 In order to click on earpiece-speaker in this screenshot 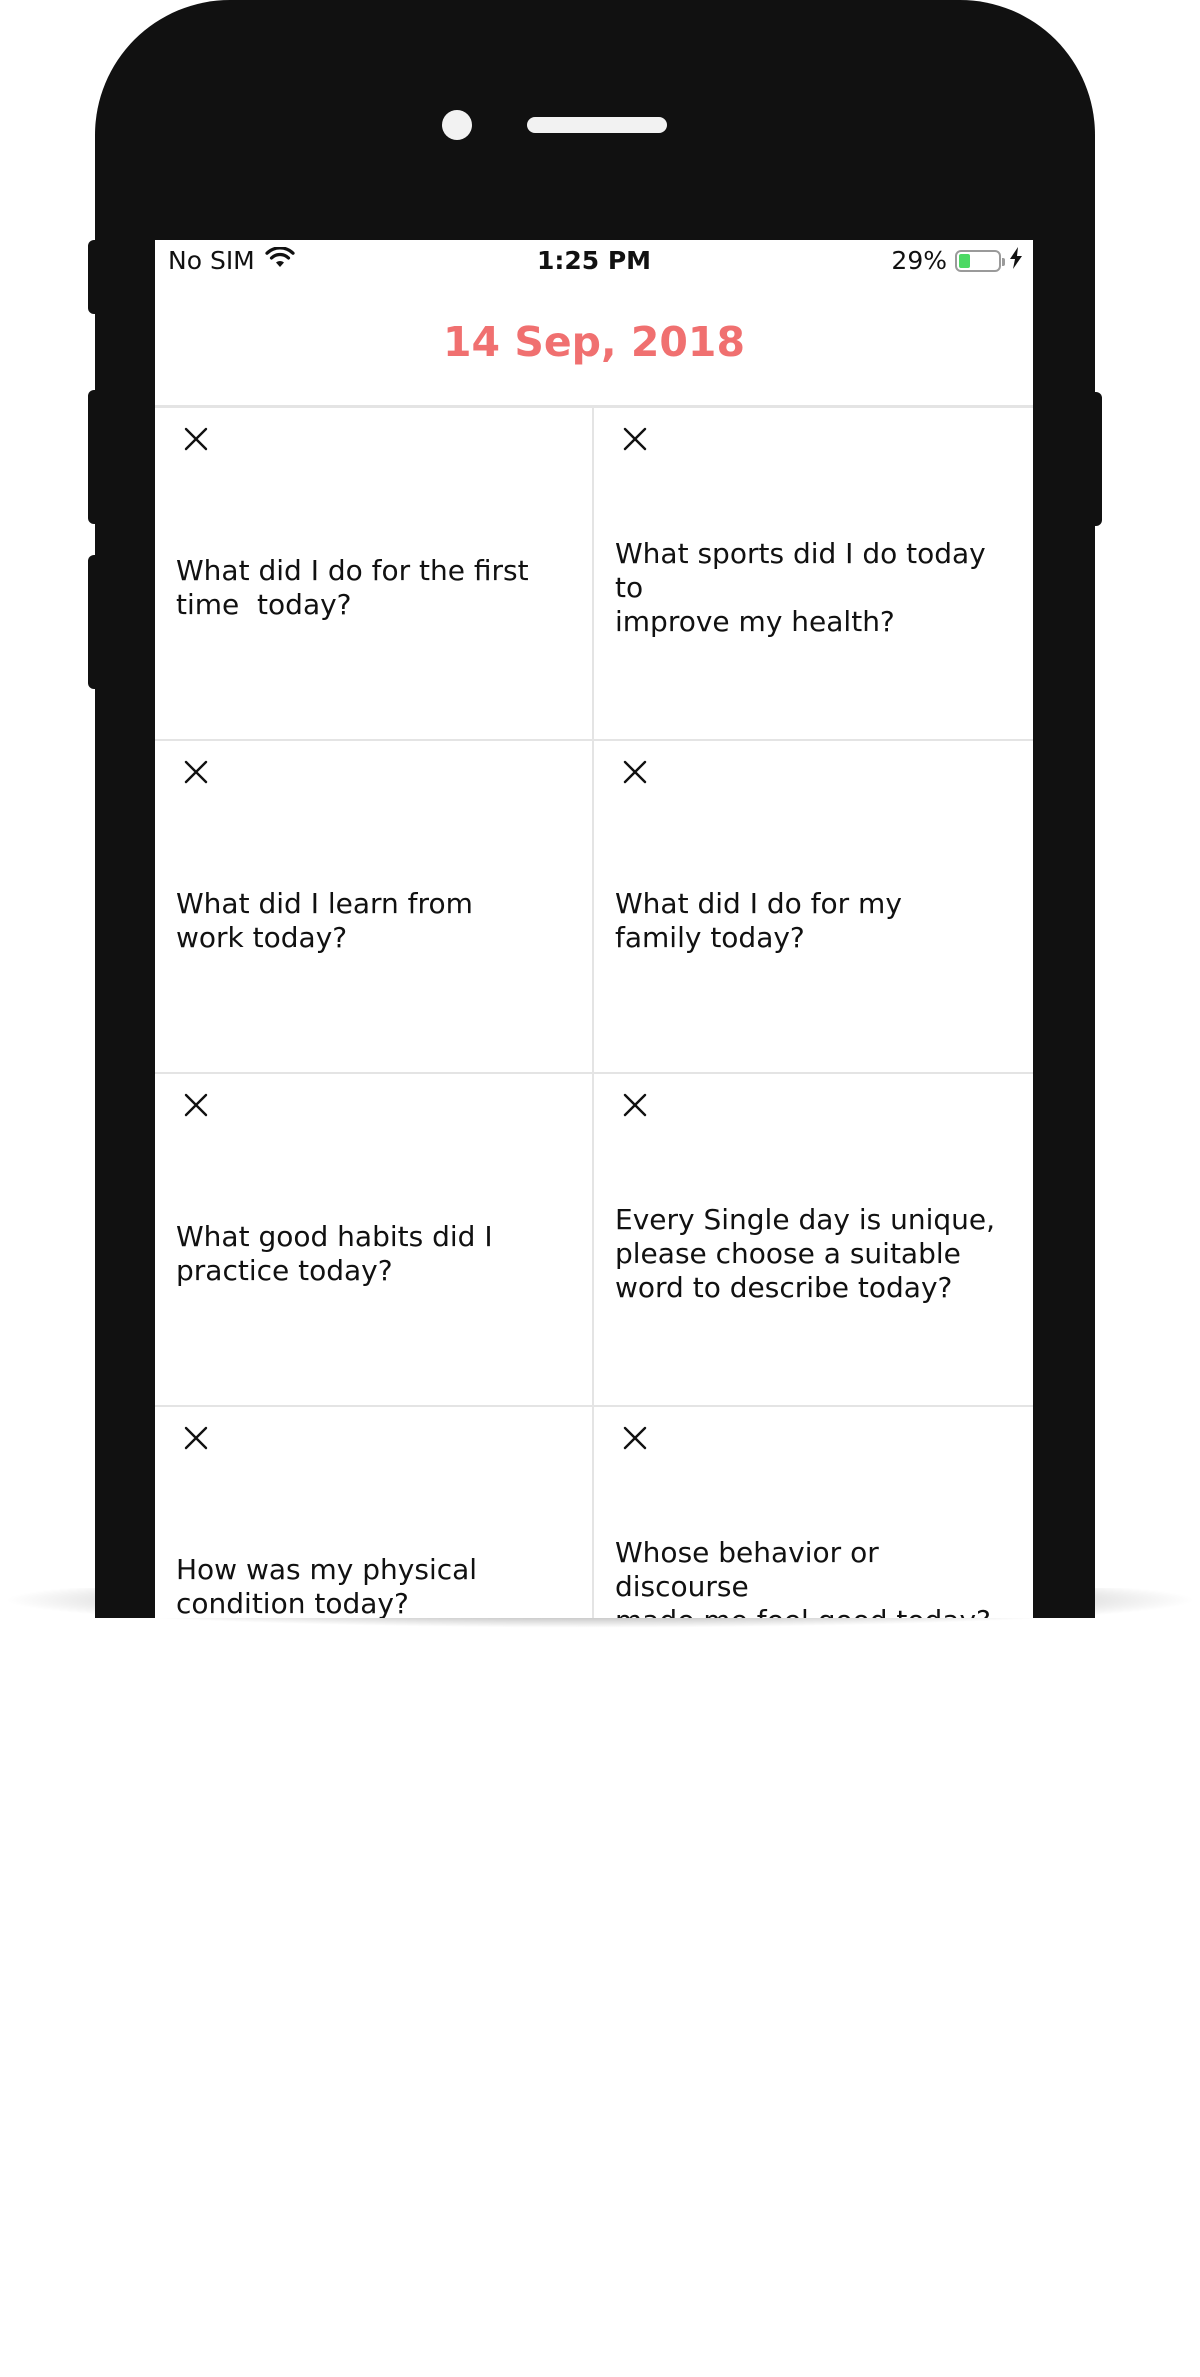, I will do `click(597, 125)`.